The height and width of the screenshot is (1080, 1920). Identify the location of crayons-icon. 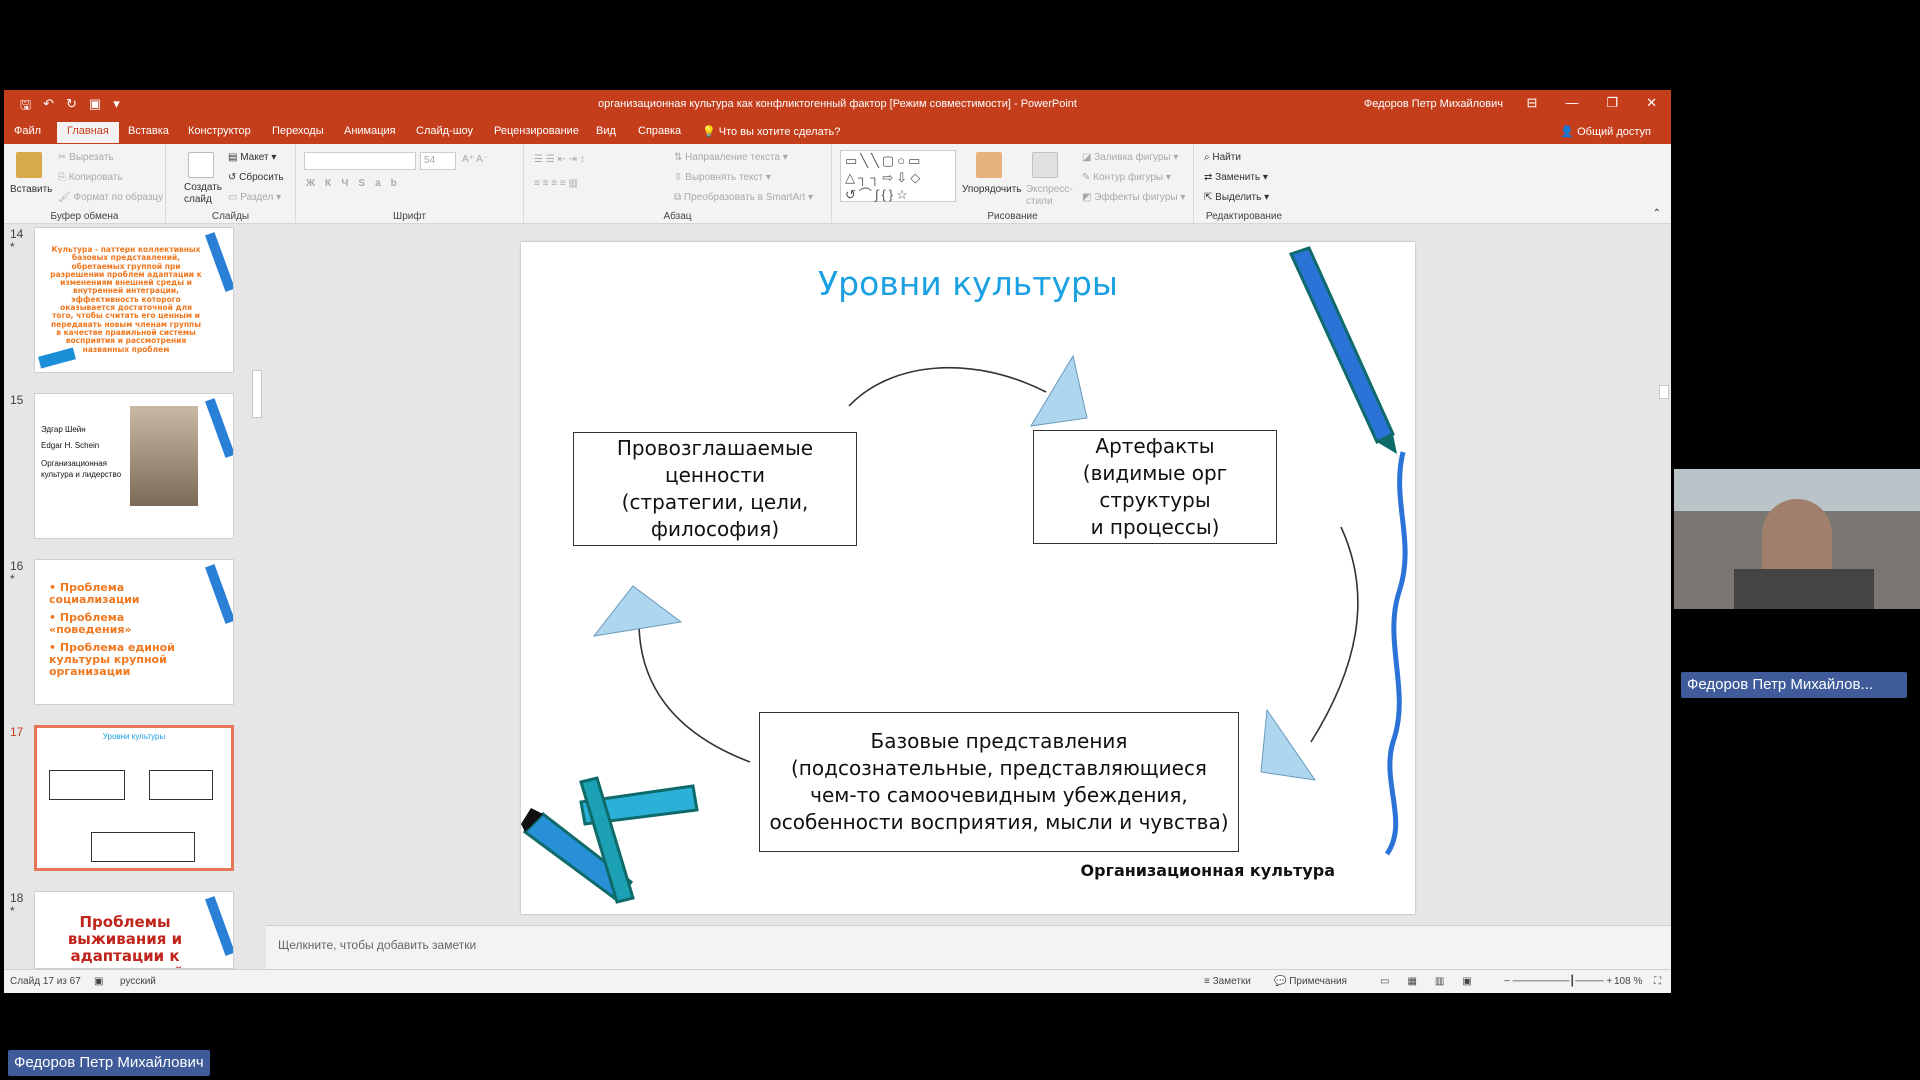
(610, 840).